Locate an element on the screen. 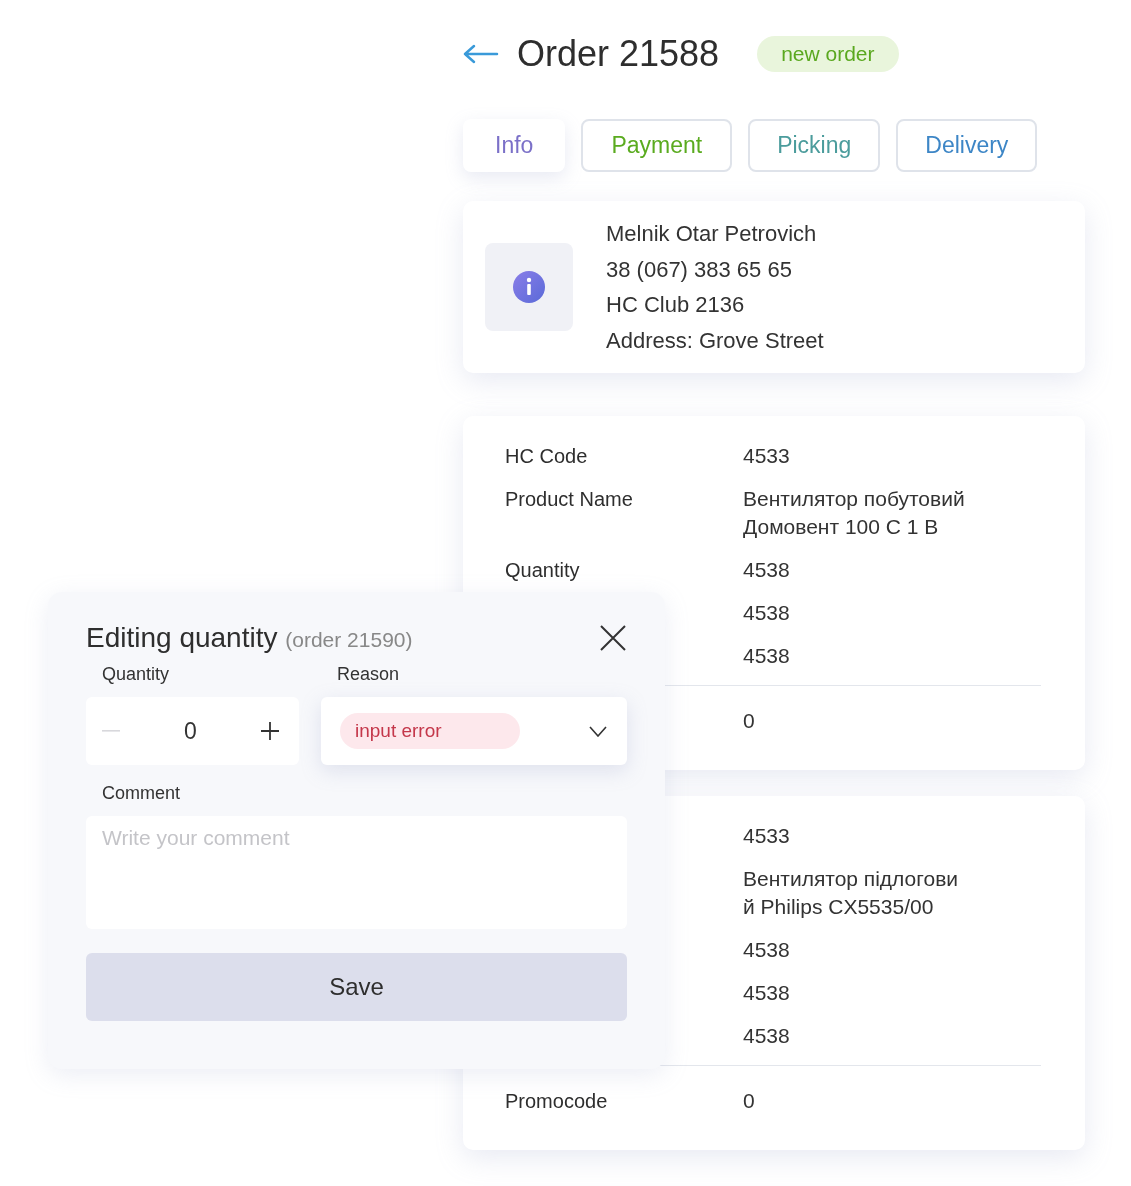 Image resolution: width=1131 pixels, height=1186 pixels. customer-detail: 38 (067) 383 65 65 is located at coordinates (699, 269).